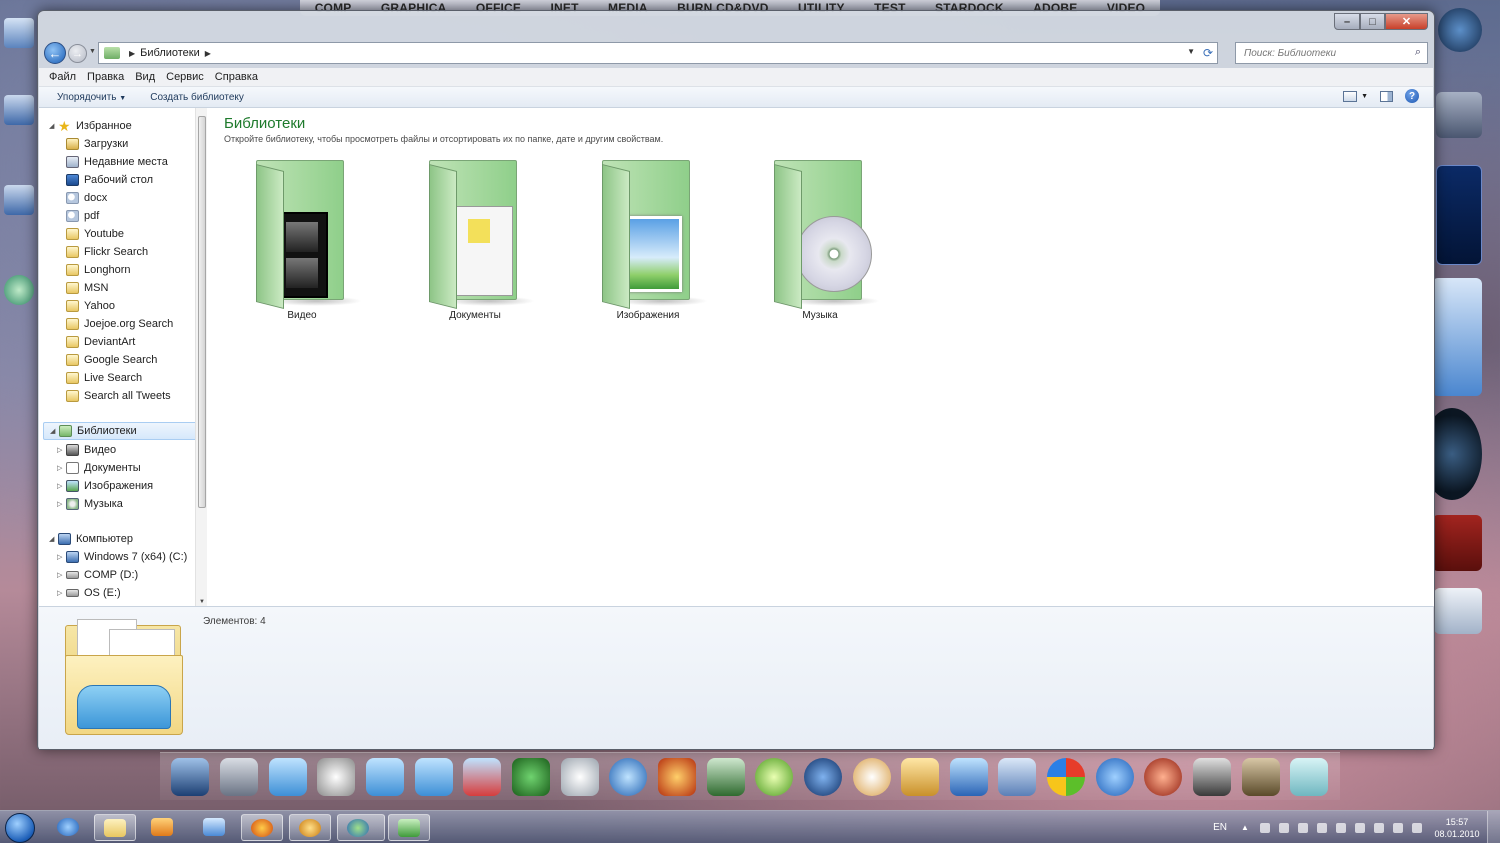 The width and height of the screenshot is (1500, 843). I want to click on new-library-button: Создать библиотеку, so click(197, 97).